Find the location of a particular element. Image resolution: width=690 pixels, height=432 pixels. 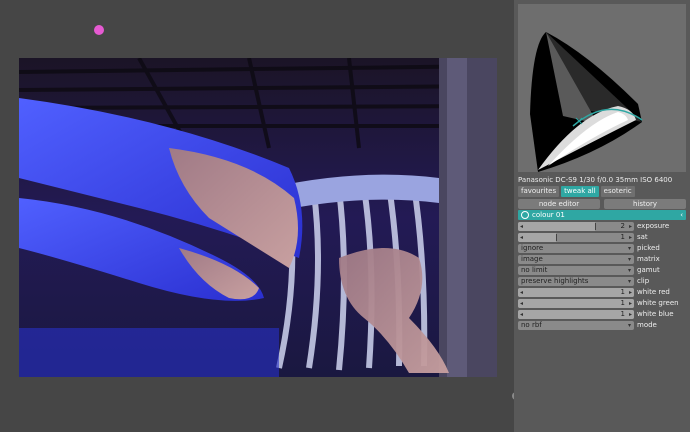

param-label: white blue is located at coordinates (655, 314).